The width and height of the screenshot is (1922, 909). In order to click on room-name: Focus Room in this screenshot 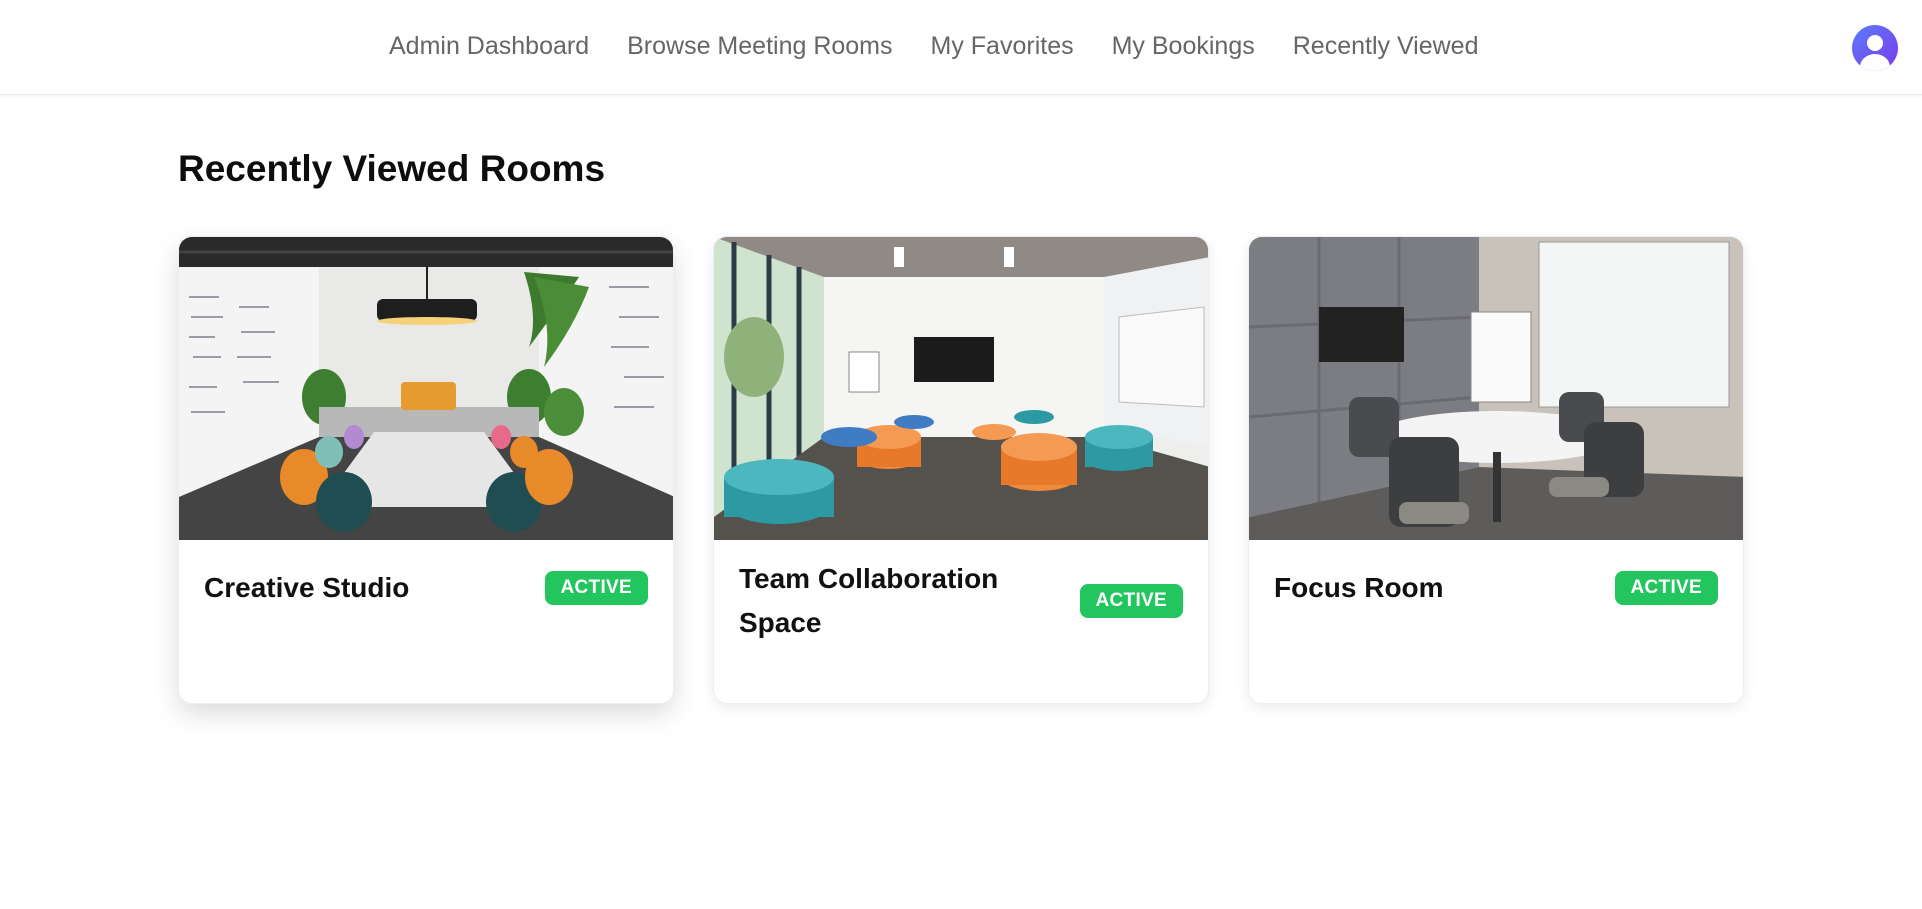, I will do `click(1359, 587)`.